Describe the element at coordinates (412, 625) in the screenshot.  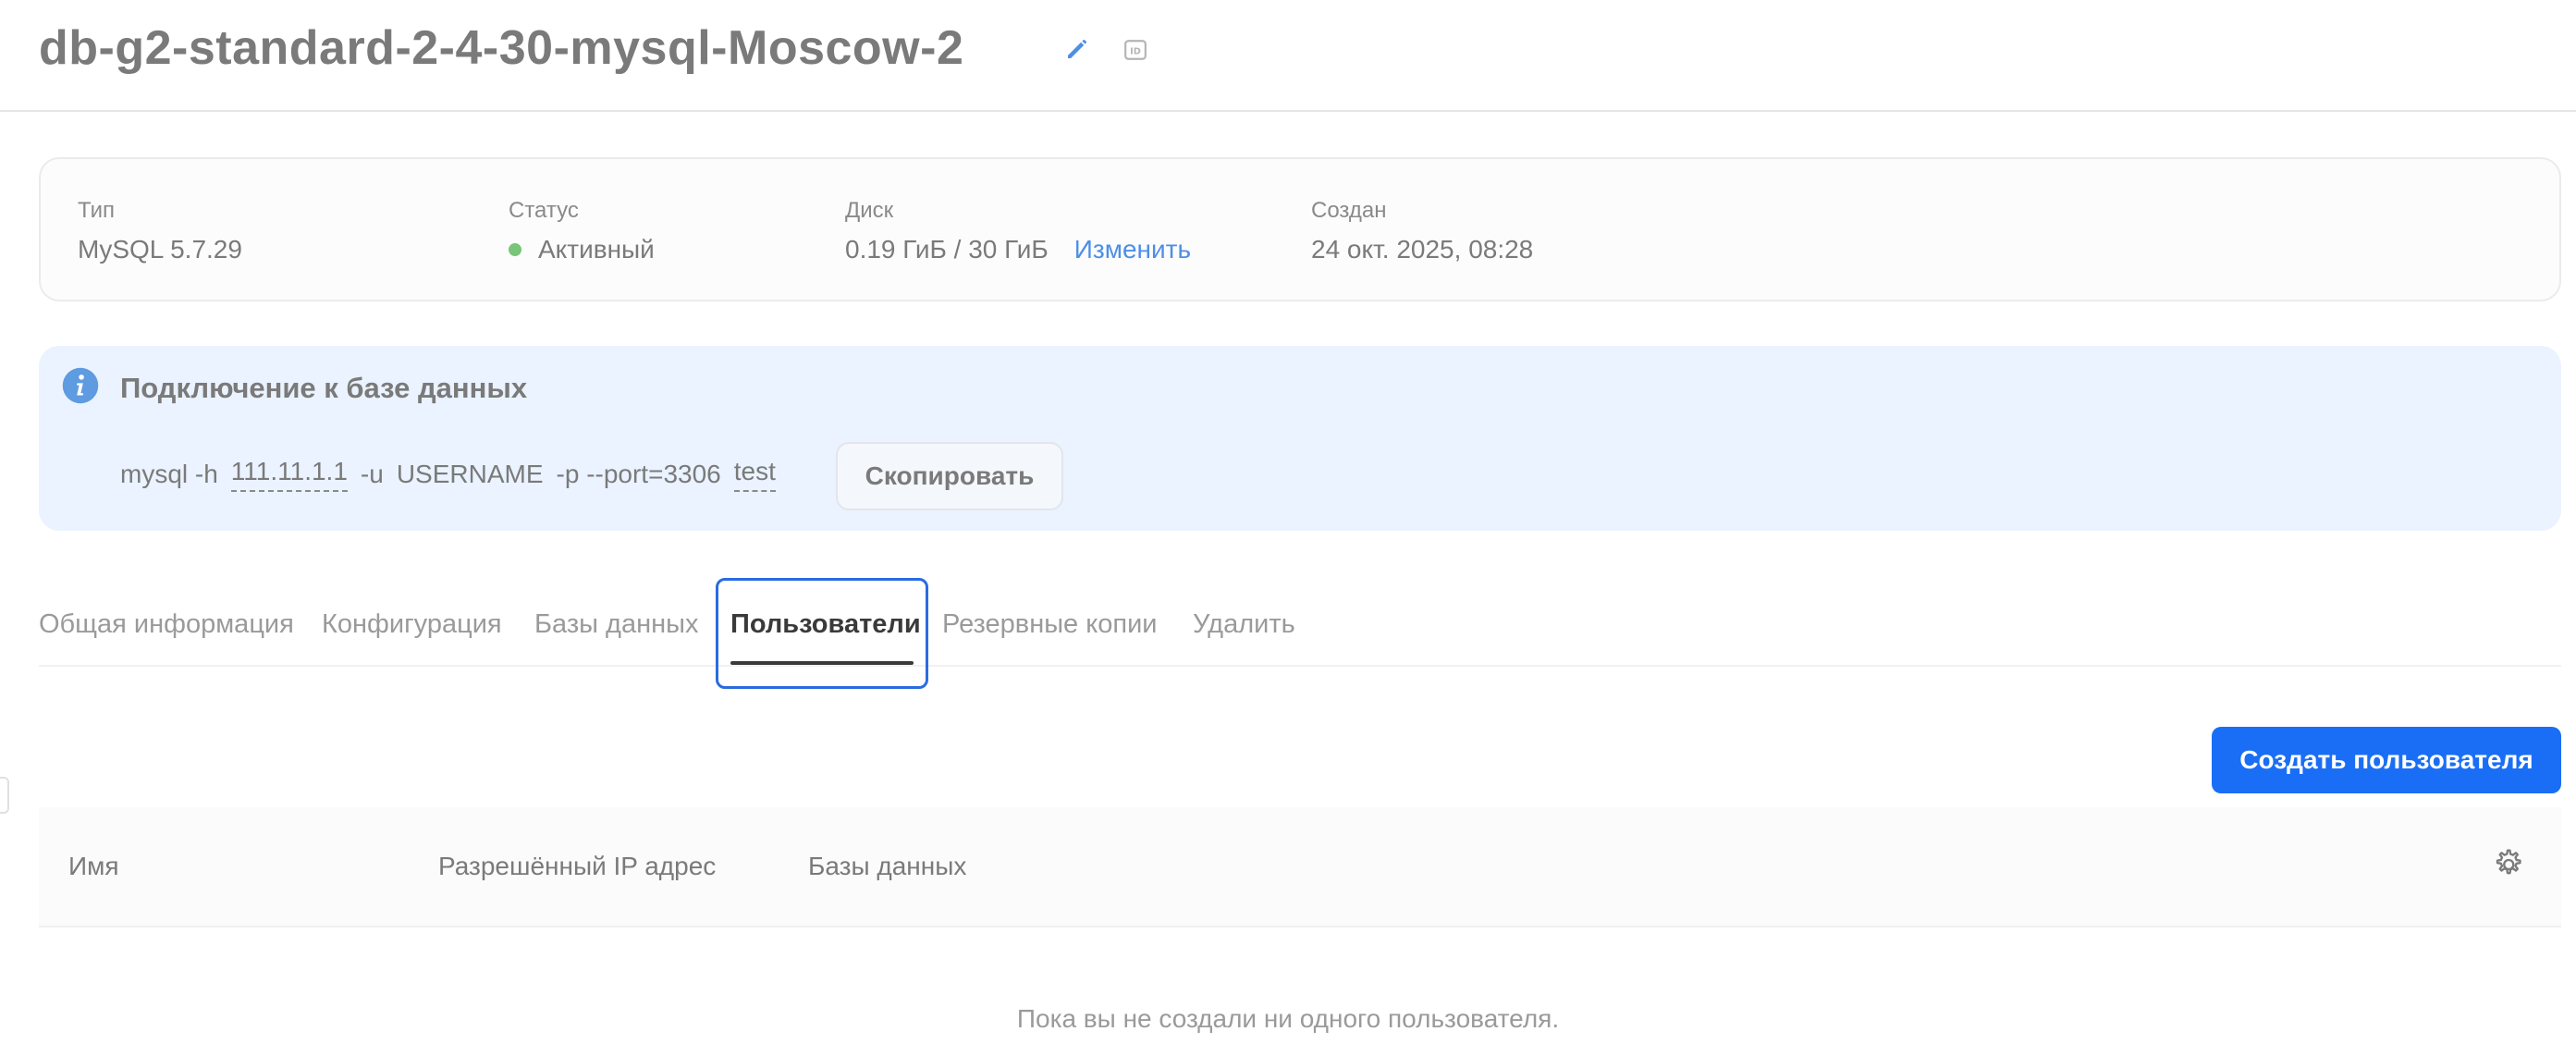
I see `tab-configuration: Конфигурация` at that location.